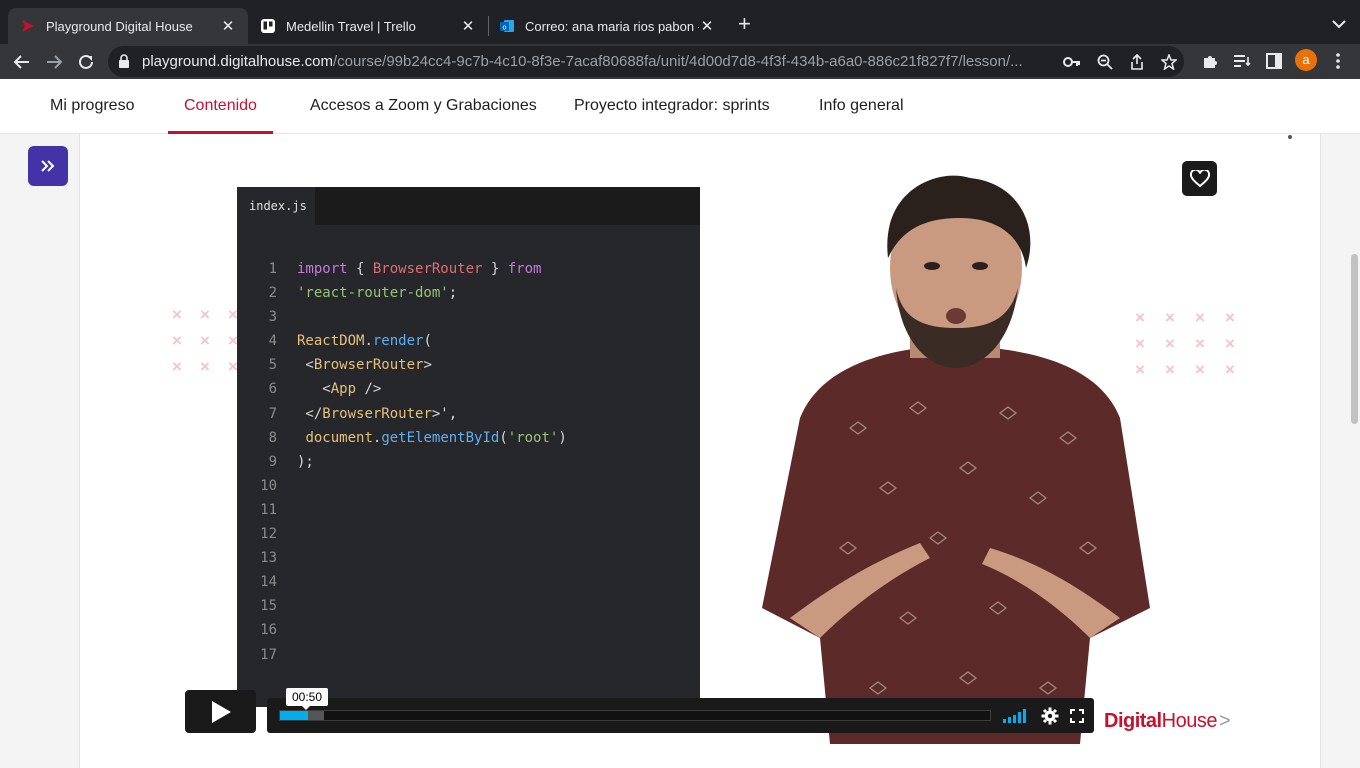  Describe the element at coordinates (1354, 451) in the screenshot. I see `page-scrollbar` at that location.